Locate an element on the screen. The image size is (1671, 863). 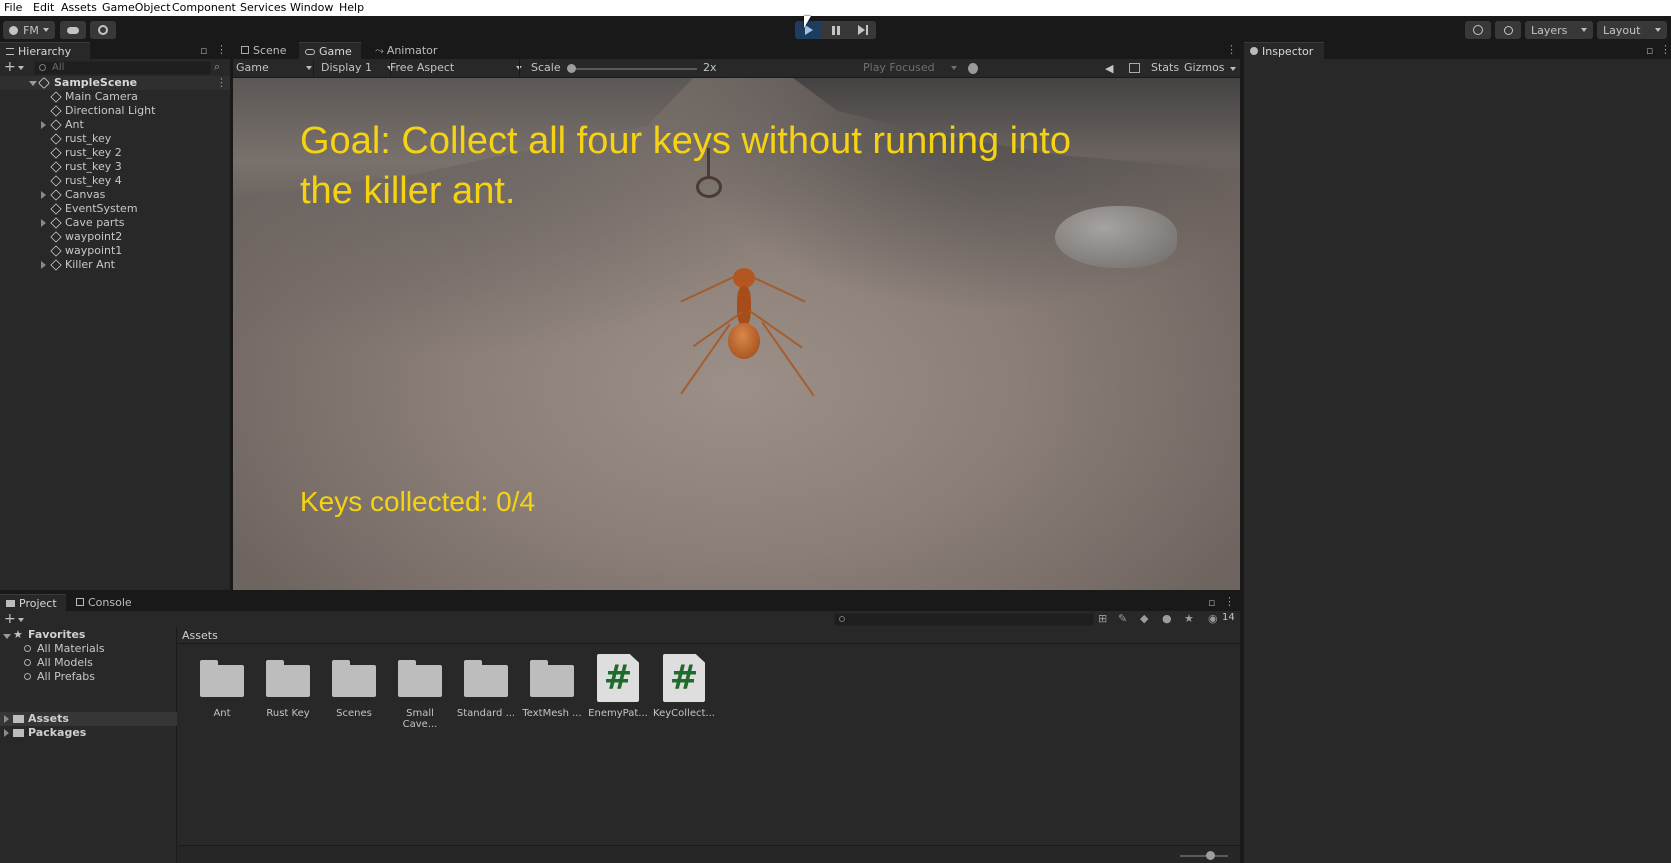
hierarchy-item: Canvas is located at coordinates (115, 195).